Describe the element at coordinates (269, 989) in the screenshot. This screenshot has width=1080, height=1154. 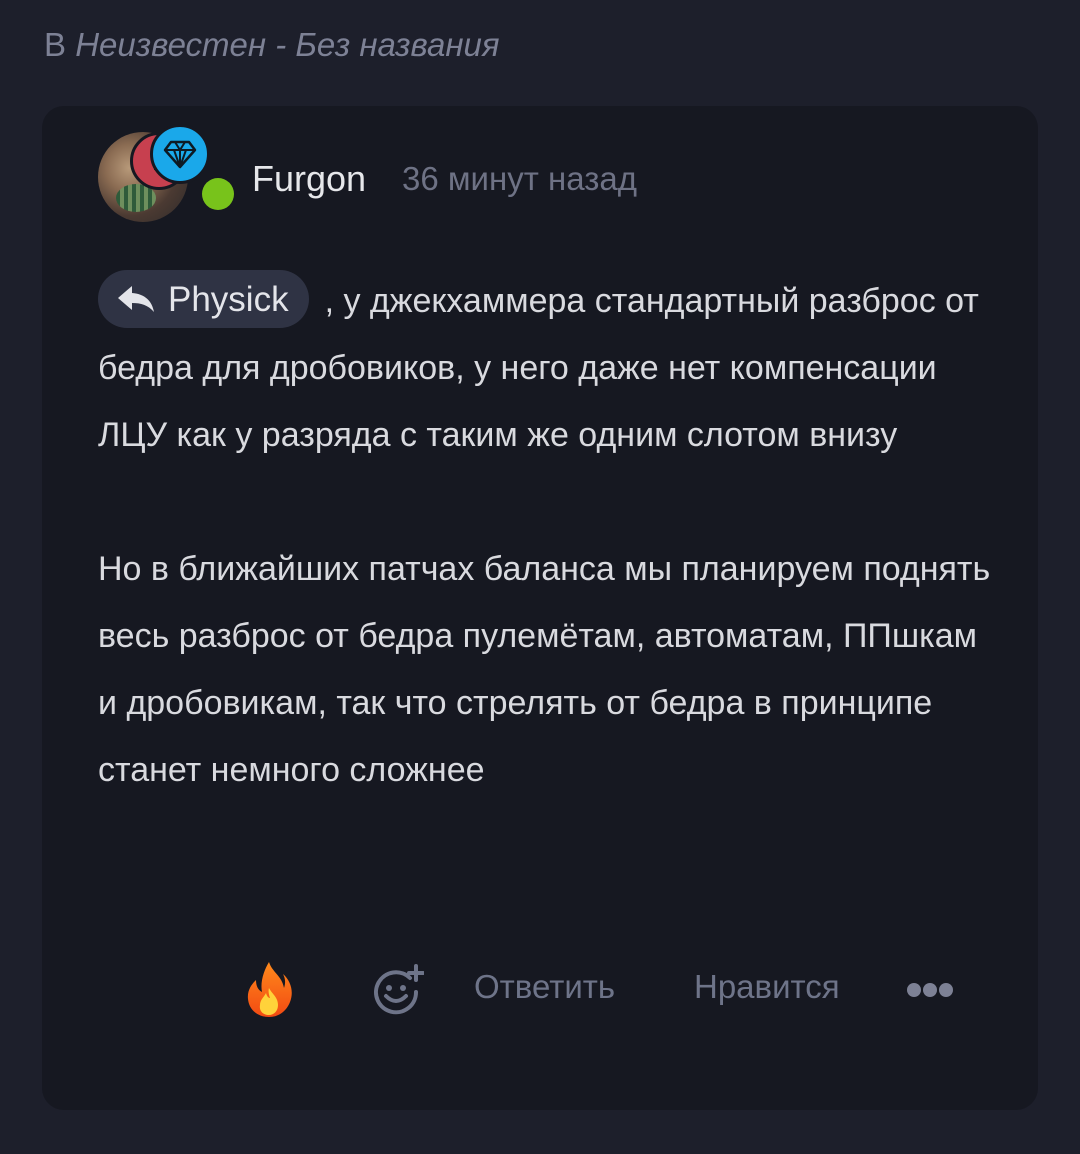
I see `fire-icon` at that location.